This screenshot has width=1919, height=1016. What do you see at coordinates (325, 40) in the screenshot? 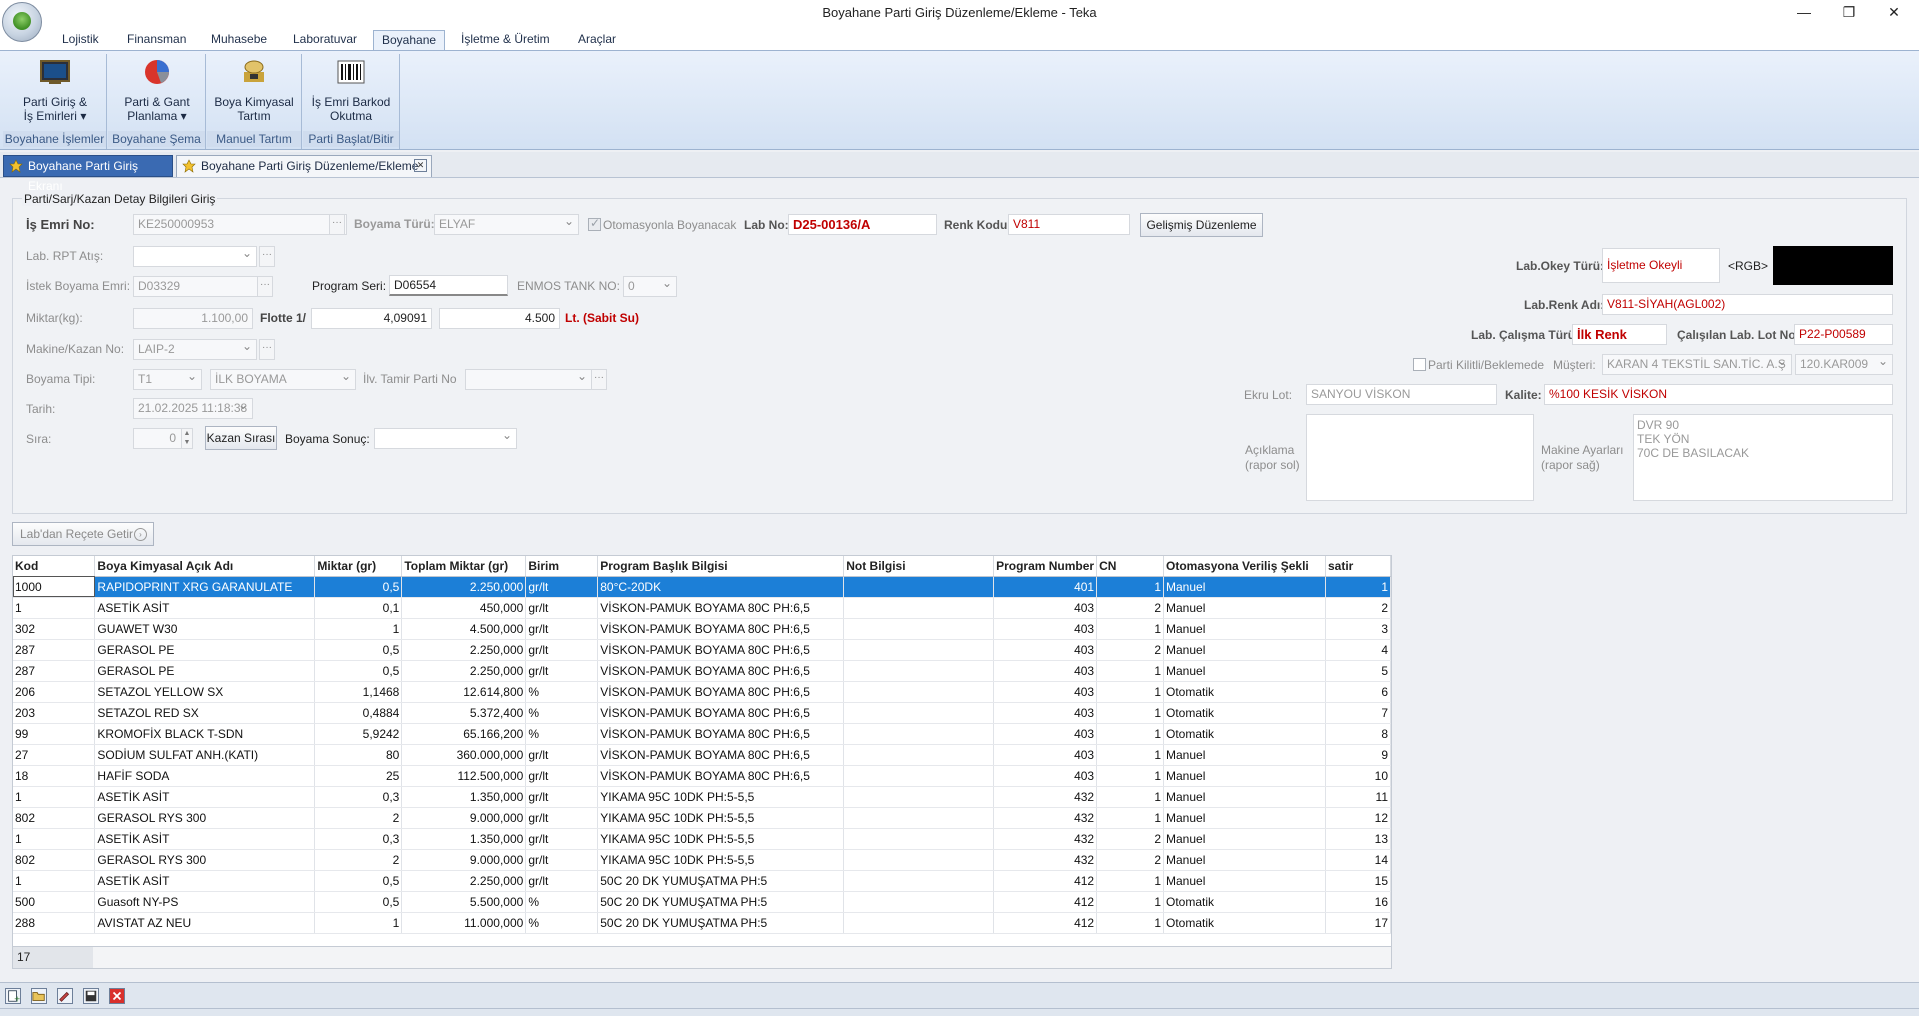
I see `tab-laboratuvar: Laboratuvar` at bounding box center [325, 40].